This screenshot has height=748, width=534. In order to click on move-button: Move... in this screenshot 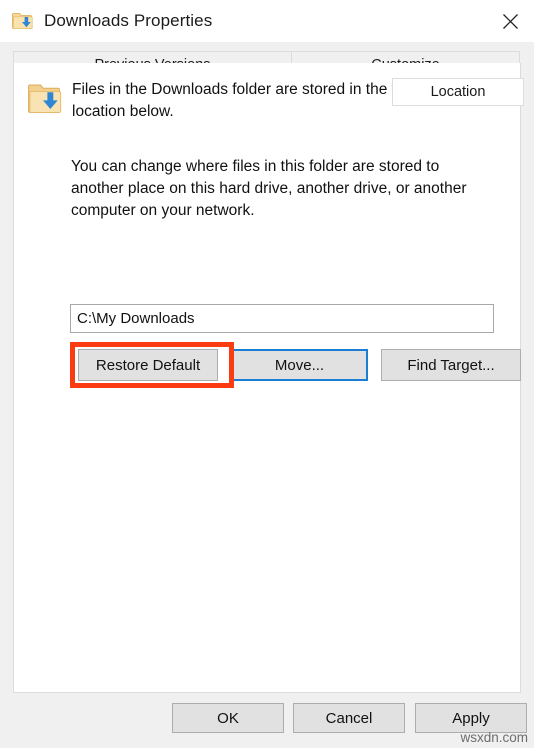, I will do `click(299, 365)`.